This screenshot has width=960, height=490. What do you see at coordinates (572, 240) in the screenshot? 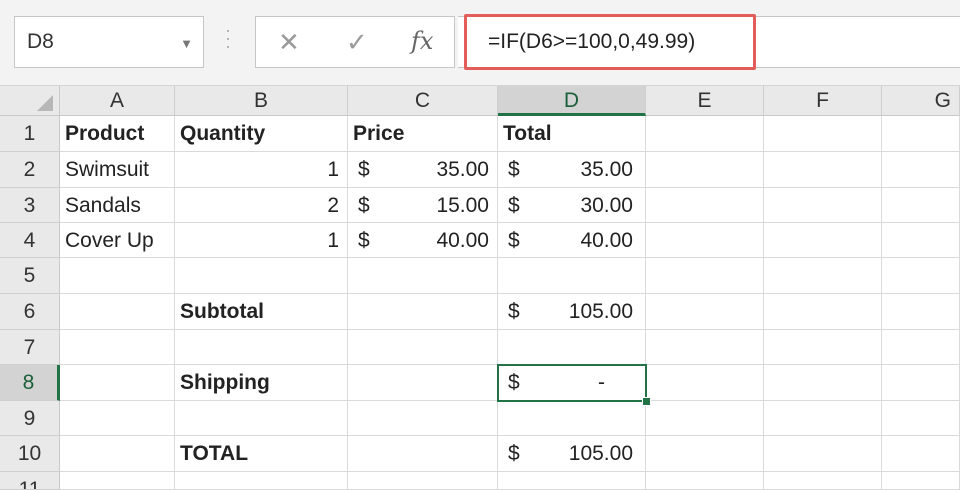
I see `cell-d4: $40.00` at bounding box center [572, 240].